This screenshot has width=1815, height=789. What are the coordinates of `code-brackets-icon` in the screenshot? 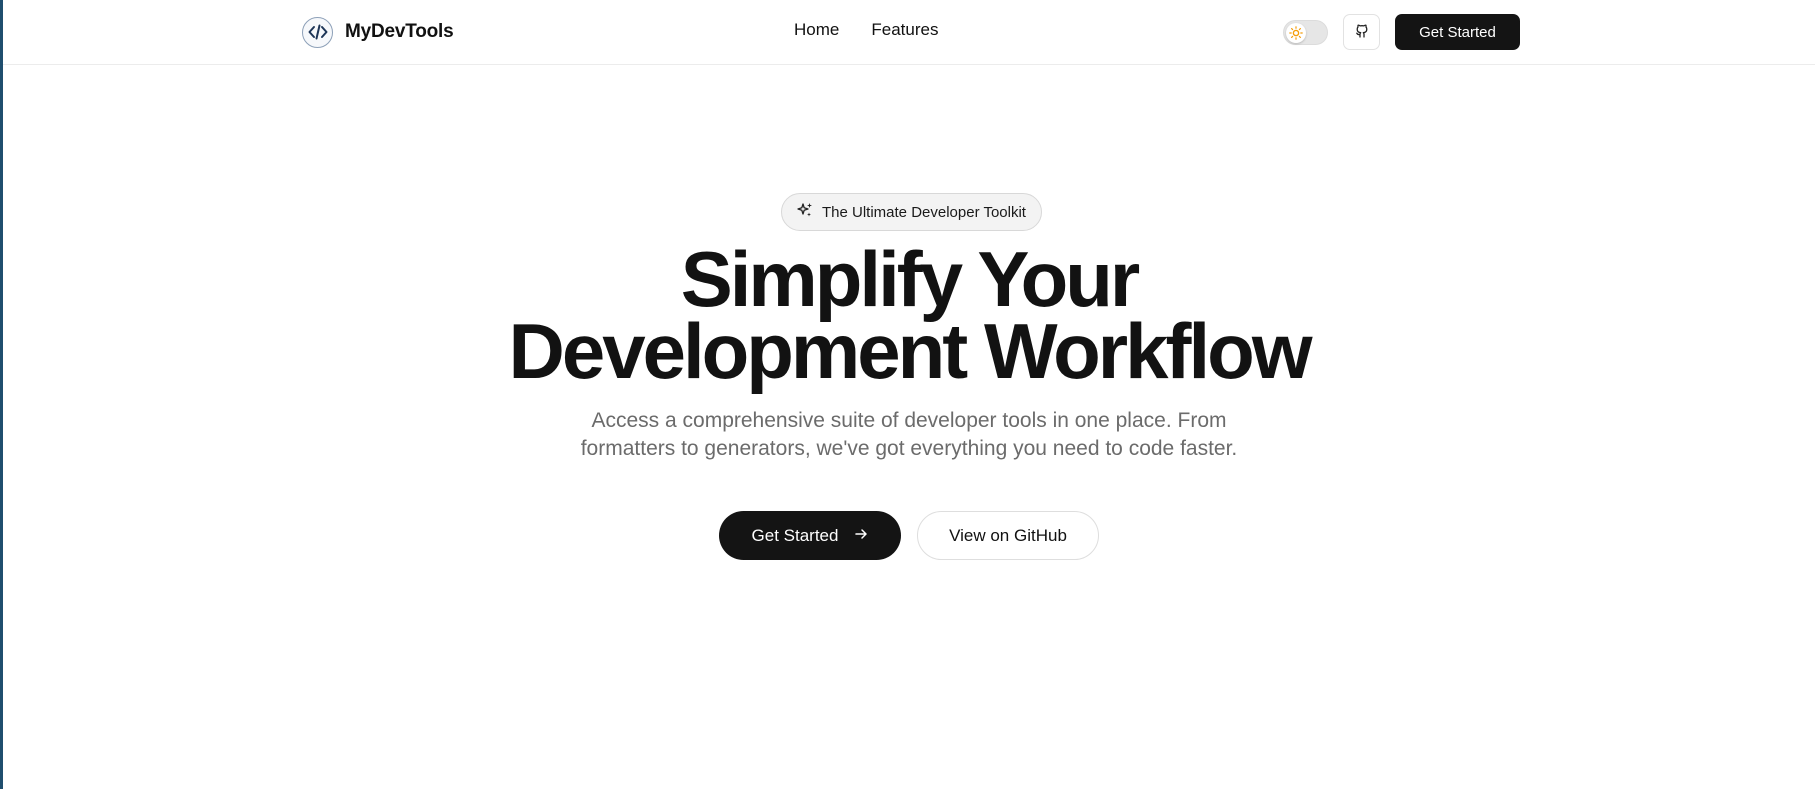 It's located at (317, 32).